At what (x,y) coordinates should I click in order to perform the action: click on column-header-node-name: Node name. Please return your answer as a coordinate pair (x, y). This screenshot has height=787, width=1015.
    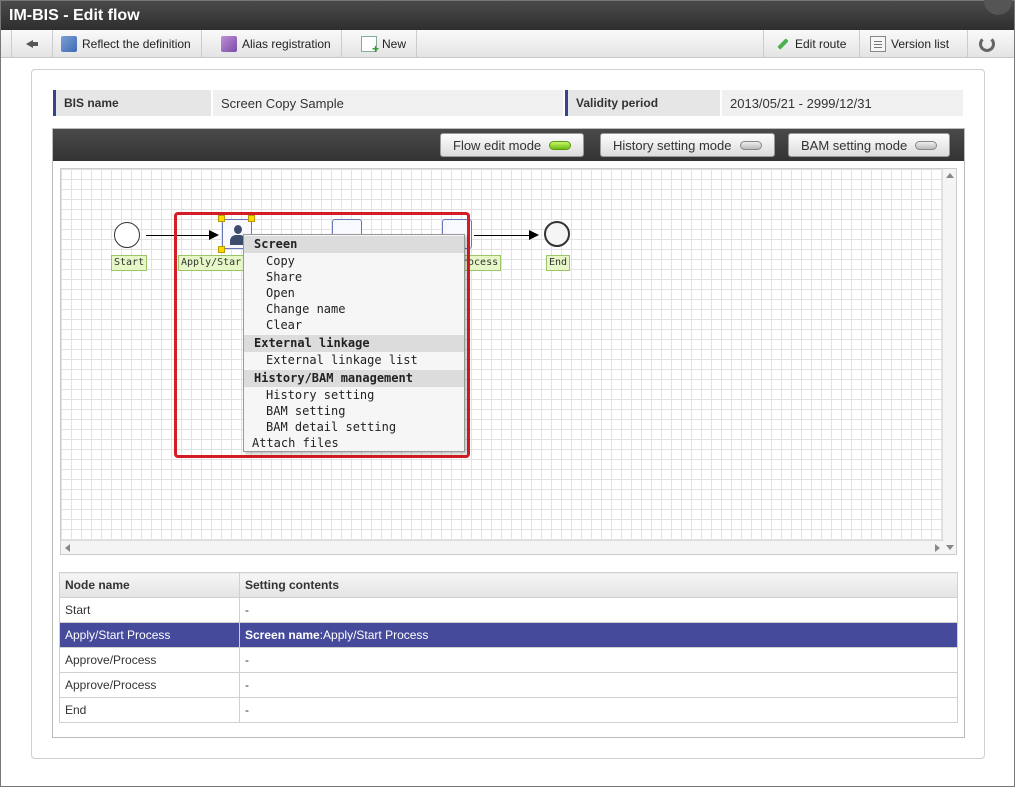
    Looking at the image, I should click on (149, 585).